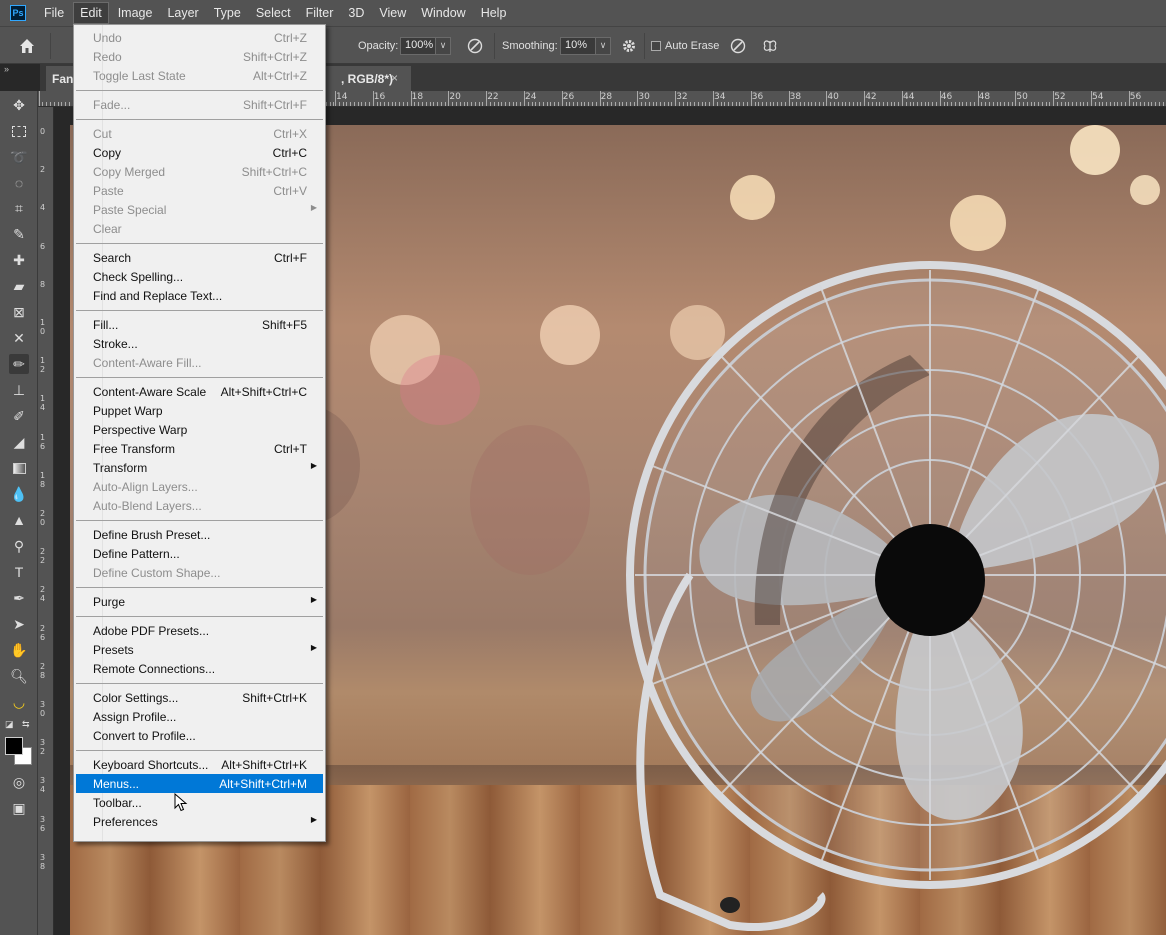 This screenshot has height=935, width=1166. Describe the element at coordinates (19, 624) in the screenshot. I see `path-selection-tool-icon: ➤` at that location.